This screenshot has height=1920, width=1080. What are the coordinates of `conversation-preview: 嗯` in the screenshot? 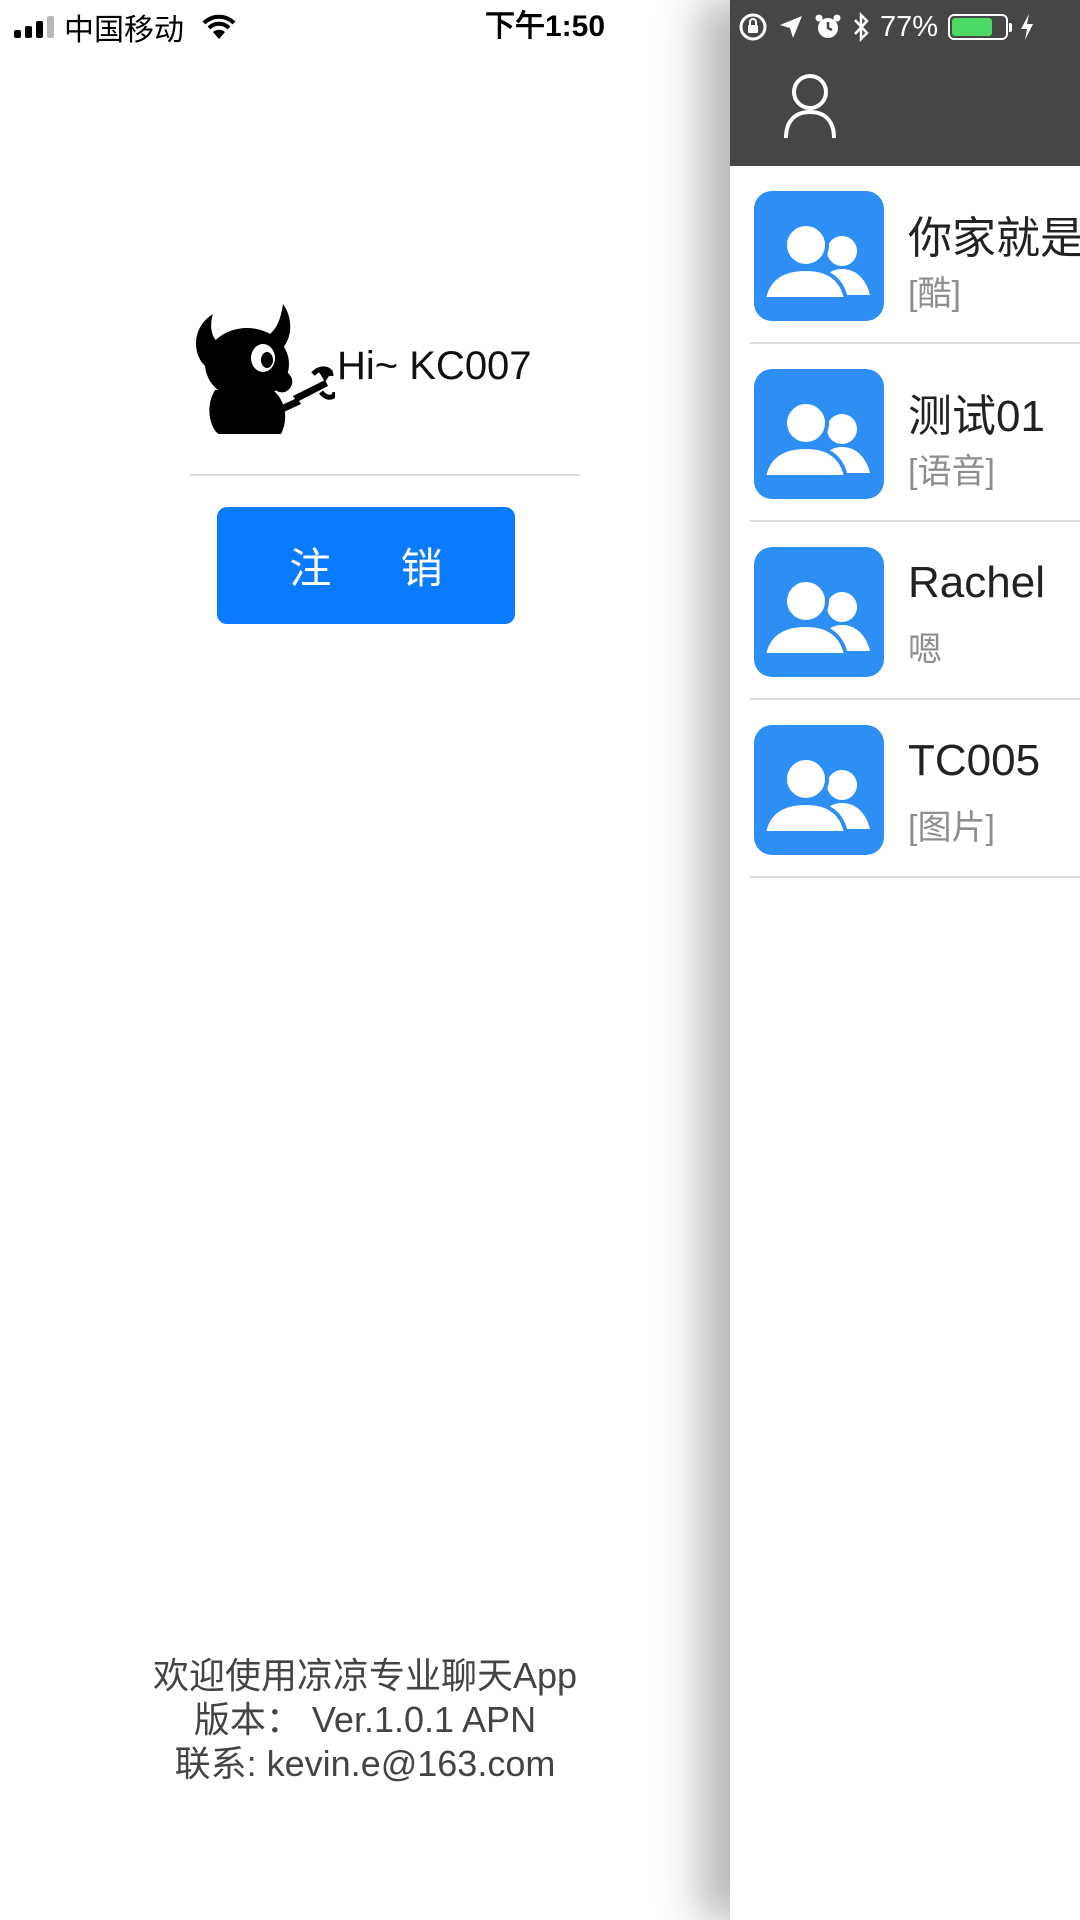 It's located at (925, 650).